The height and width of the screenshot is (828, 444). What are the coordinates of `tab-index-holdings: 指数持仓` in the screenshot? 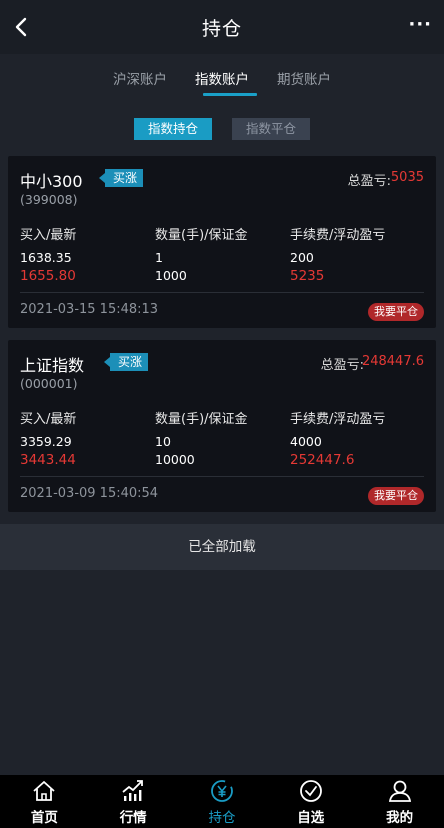 It's located at (173, 129).